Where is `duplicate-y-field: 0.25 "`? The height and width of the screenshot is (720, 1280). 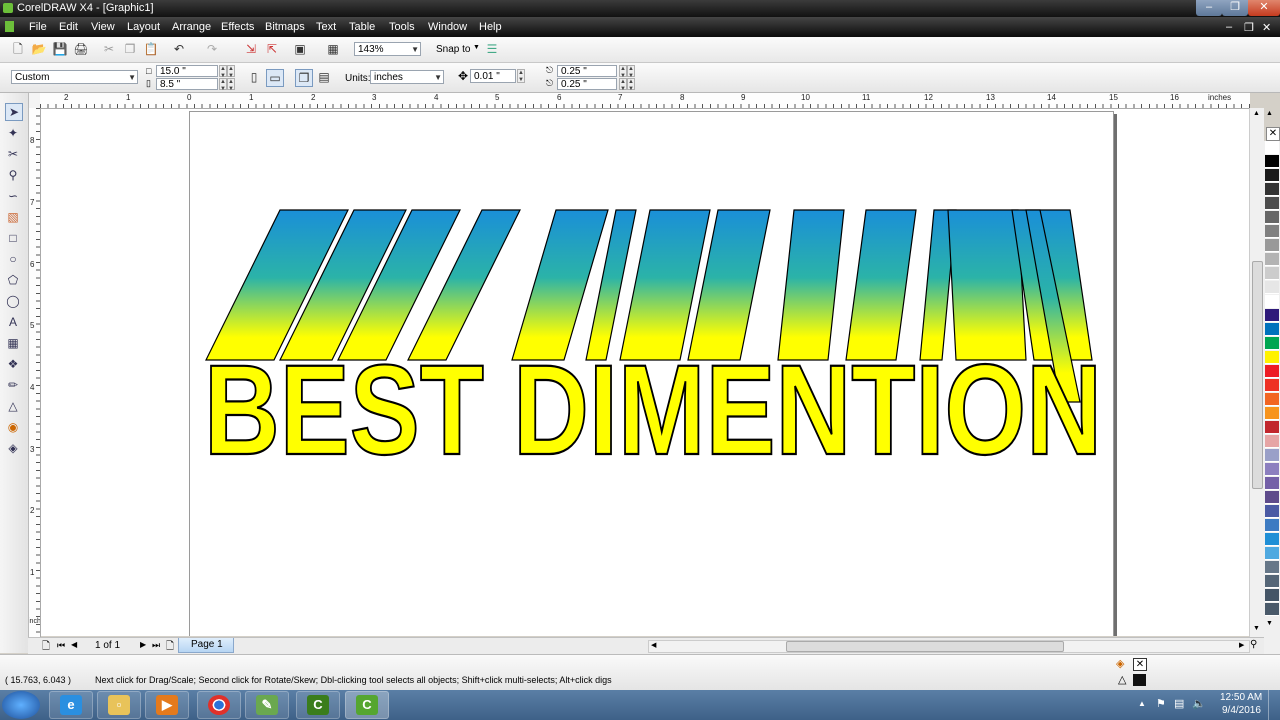
duplicate-y-field: 0.25 " is located at coordinates (587, 84).